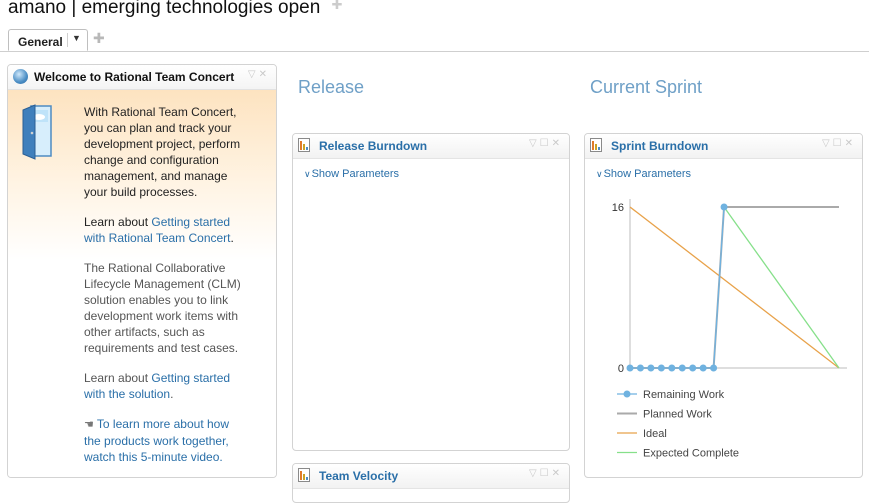 The image size is (869, 503). Describe the element at coordinates (134, 77) in the screenshot. I see `widget-title: Welcome to Rational Team Concert` at that location.